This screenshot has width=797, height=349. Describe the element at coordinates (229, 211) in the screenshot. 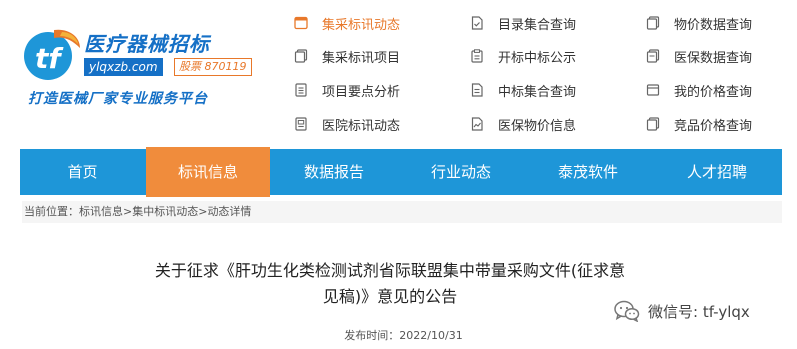

I see `breadcrumb-item-current: 动态详情` at that location.